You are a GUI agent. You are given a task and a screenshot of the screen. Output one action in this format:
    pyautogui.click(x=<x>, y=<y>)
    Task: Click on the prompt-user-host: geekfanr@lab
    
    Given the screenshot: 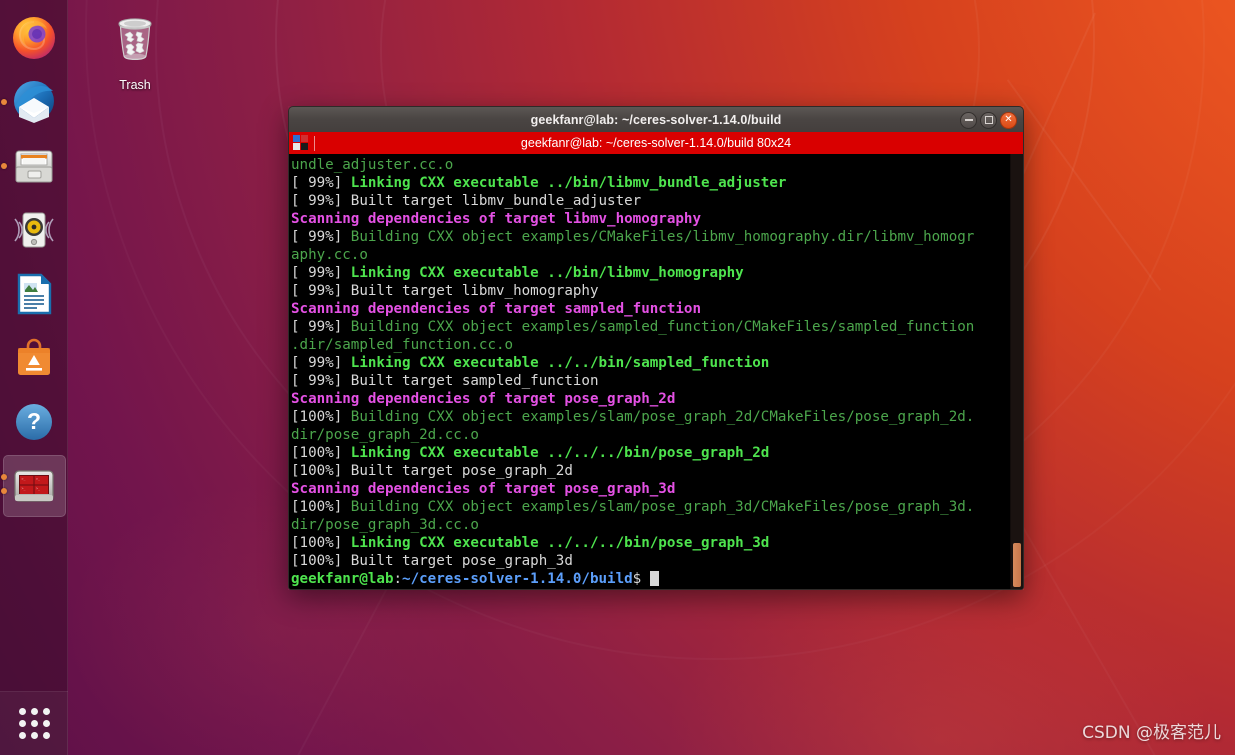 What is the action you would take?
    pyautogui.click(x=342, y=579)
    